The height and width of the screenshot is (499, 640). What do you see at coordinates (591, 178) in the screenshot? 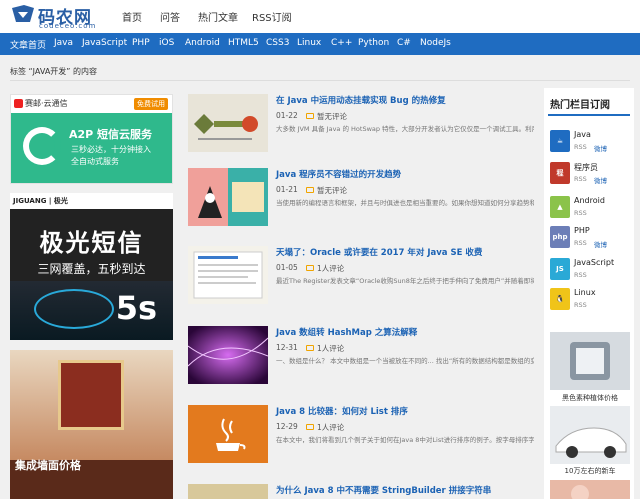
I see `feed-item-programmer: 程 程序员 RSS 微博` at bounding box center [591, 178].